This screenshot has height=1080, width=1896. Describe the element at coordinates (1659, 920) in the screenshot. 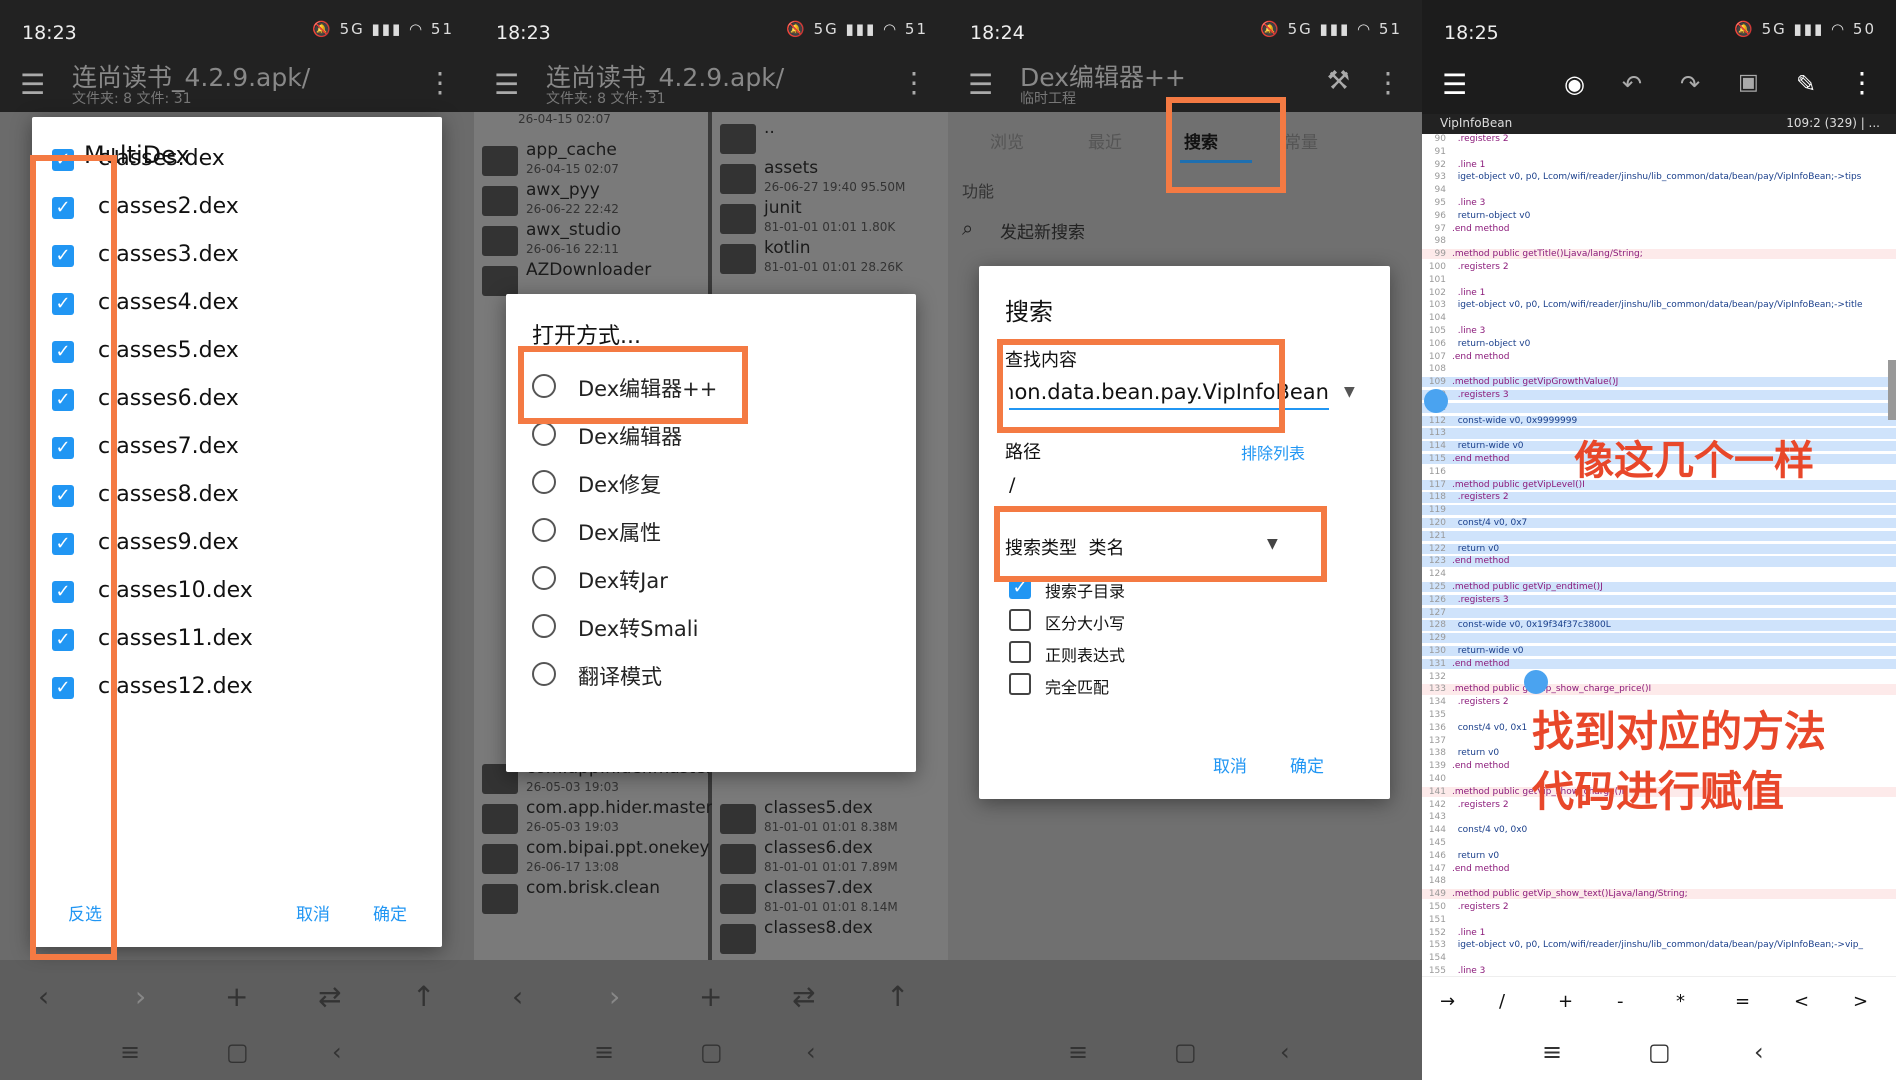

I see `code-line: 151` at that location.